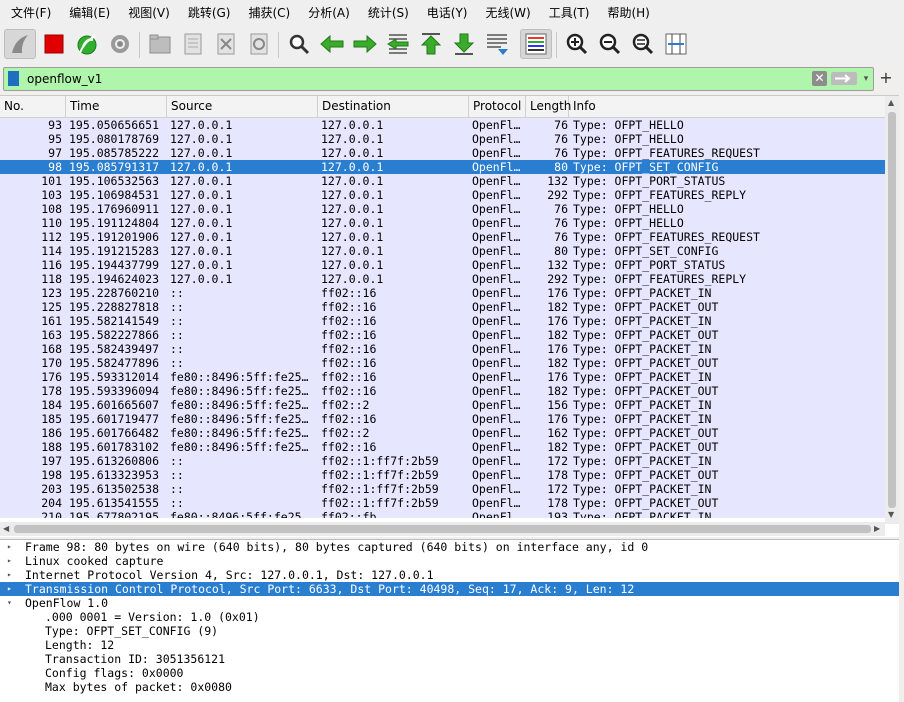 This screenshot has width=904, height=702. I want to click on detail-tree-field: .000 0001 = Version: 1.0 (0x01), so click(449, 617).